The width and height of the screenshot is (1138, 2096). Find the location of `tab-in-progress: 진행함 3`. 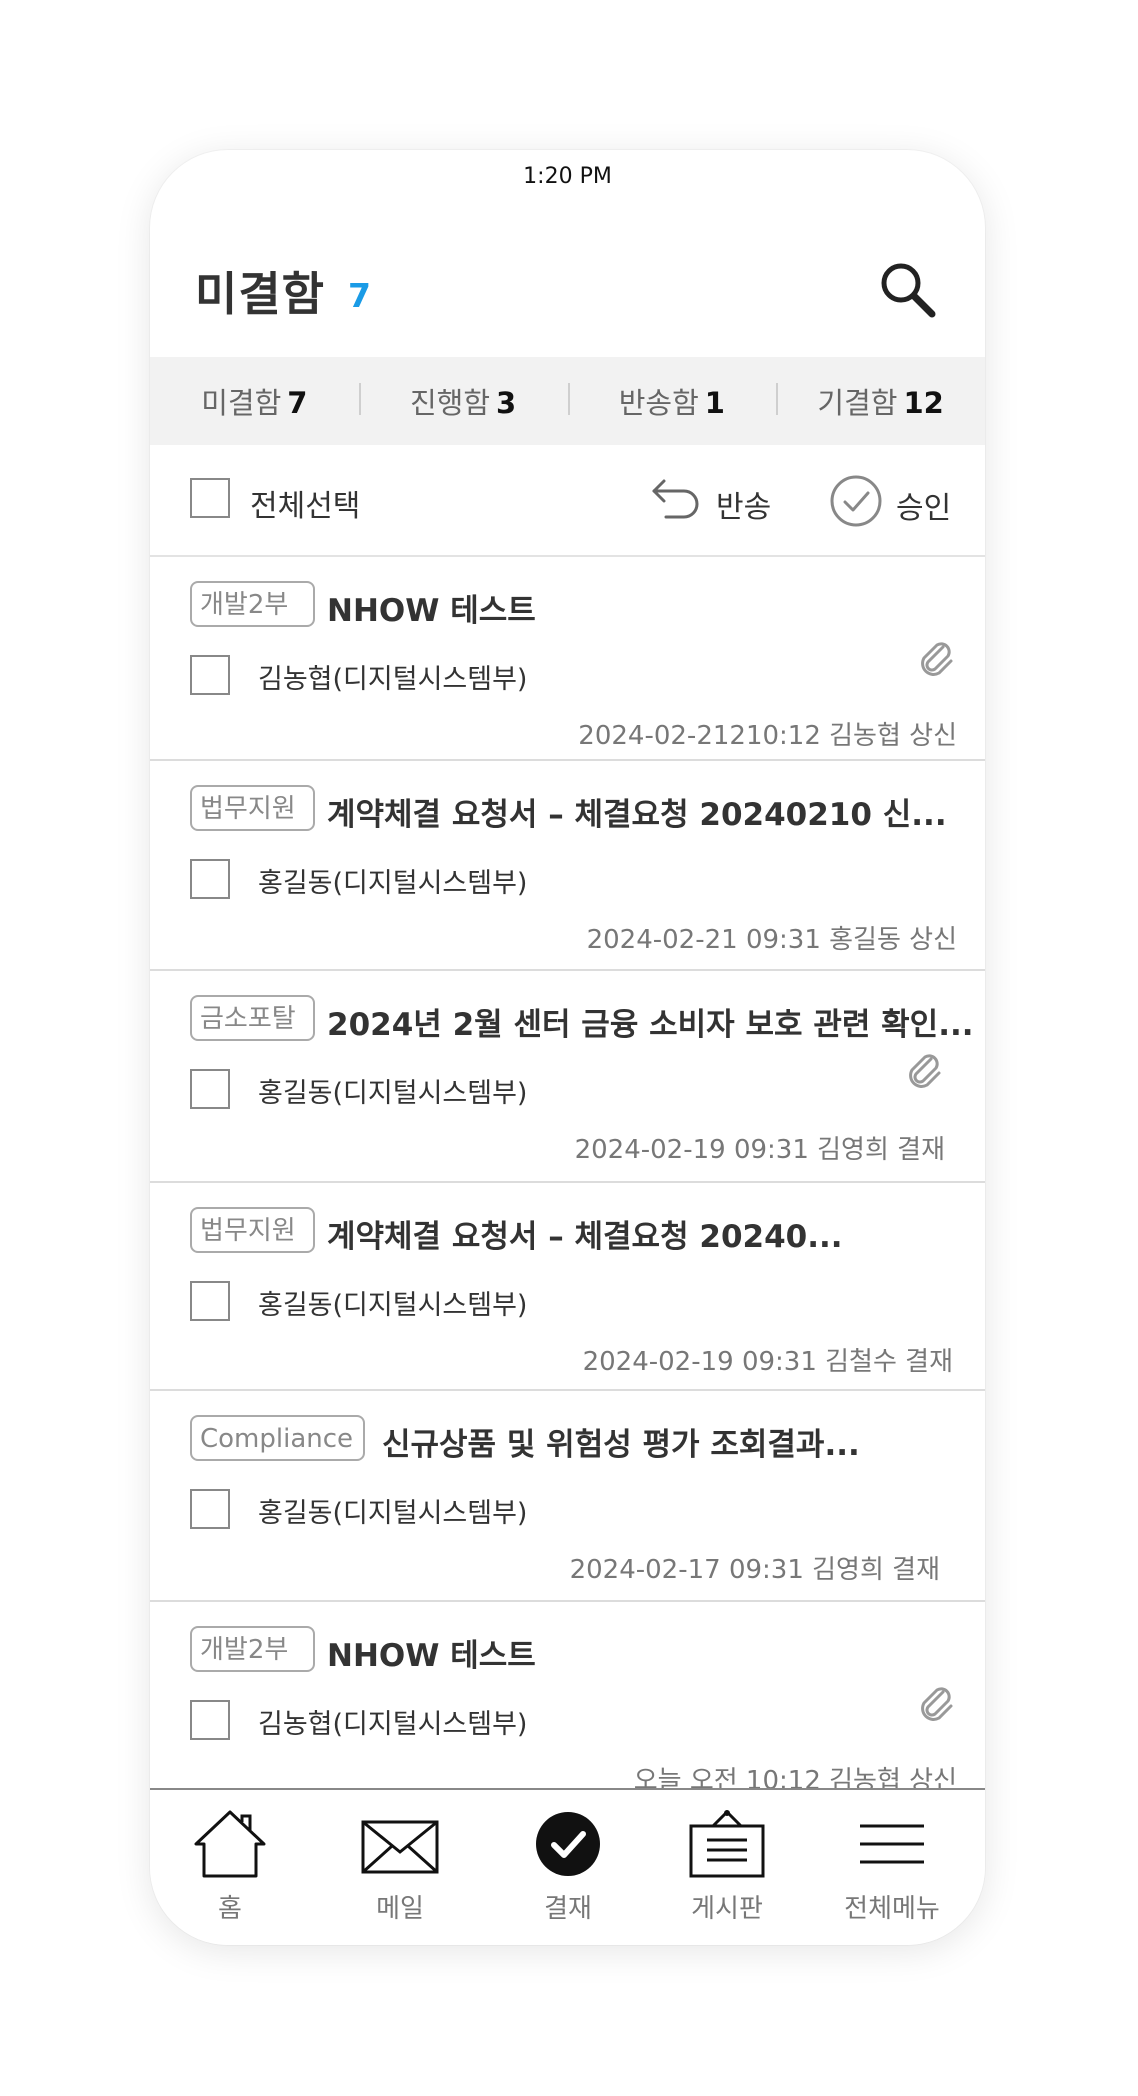

tab-in-progress: 진행함 3 is located at coordinates (463, 401).